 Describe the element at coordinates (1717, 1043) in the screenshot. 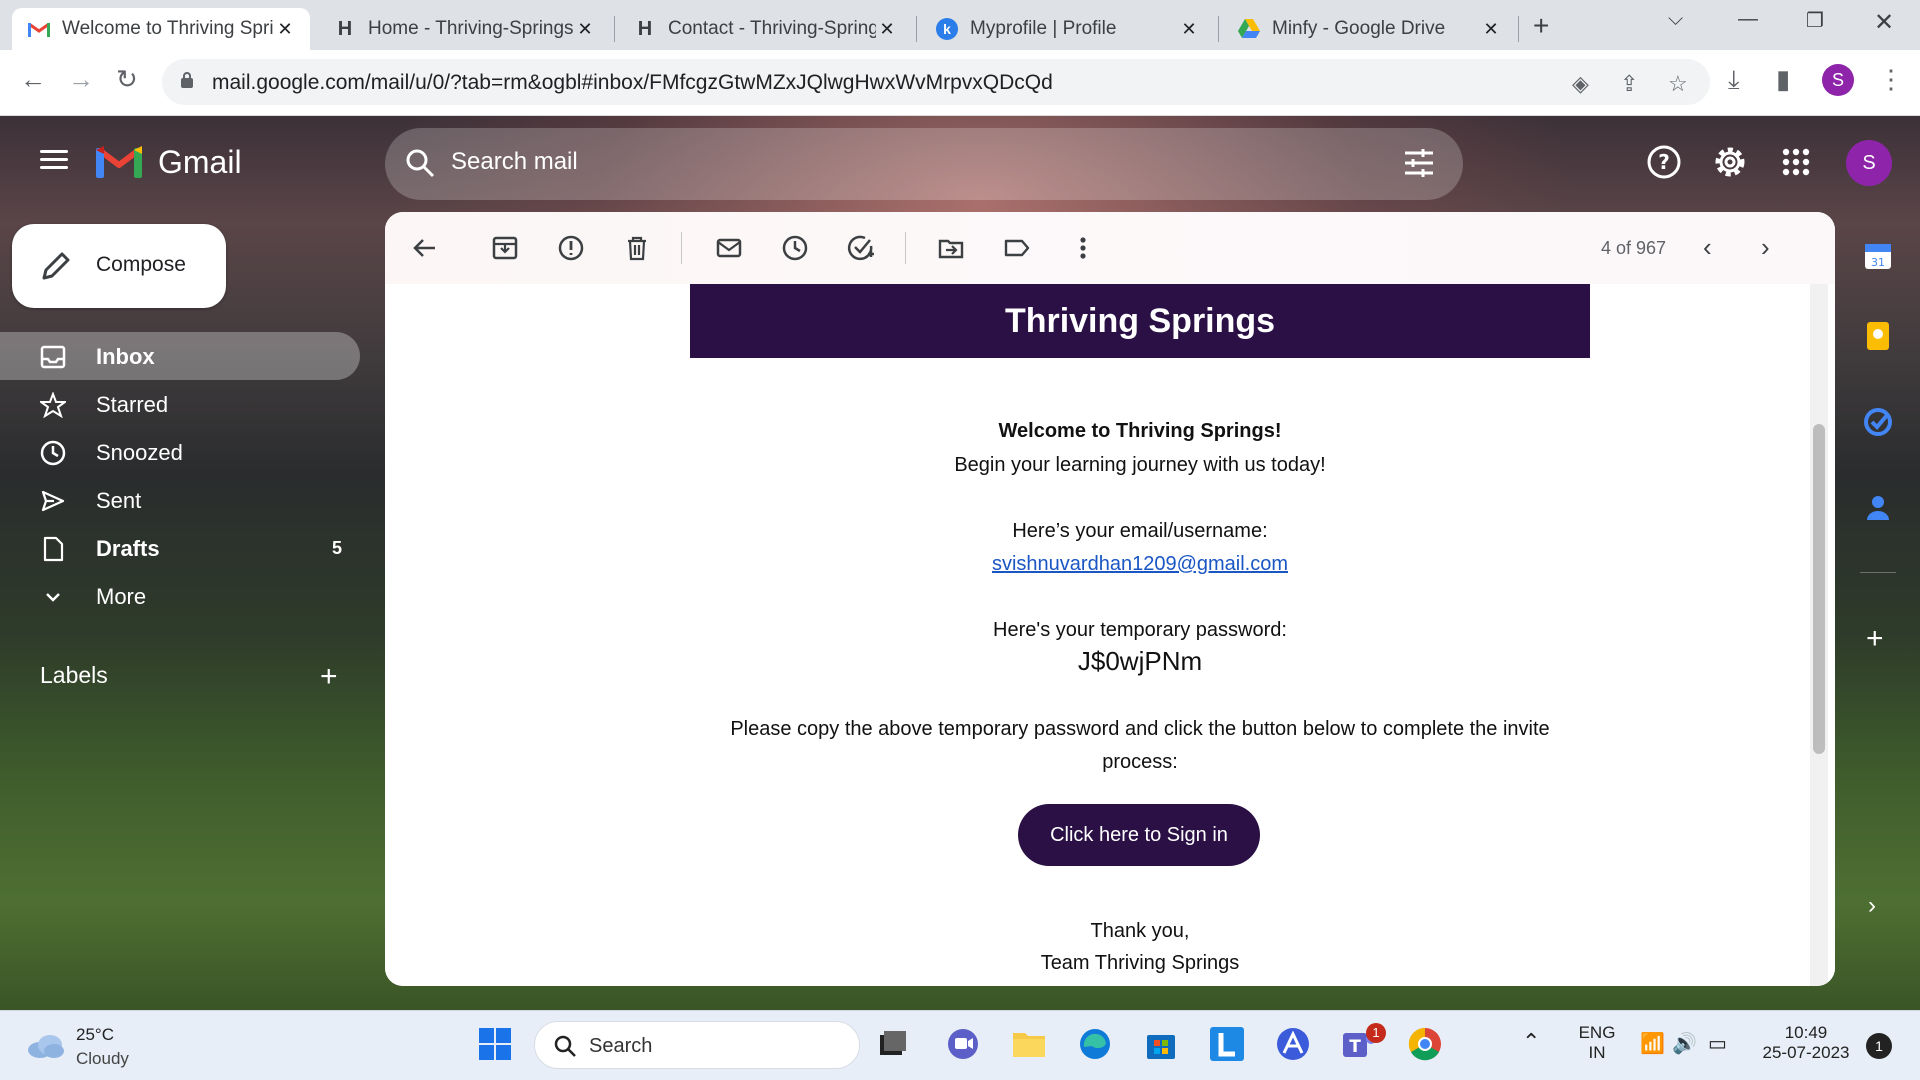

I see `battery-icon: ▭` at that location.